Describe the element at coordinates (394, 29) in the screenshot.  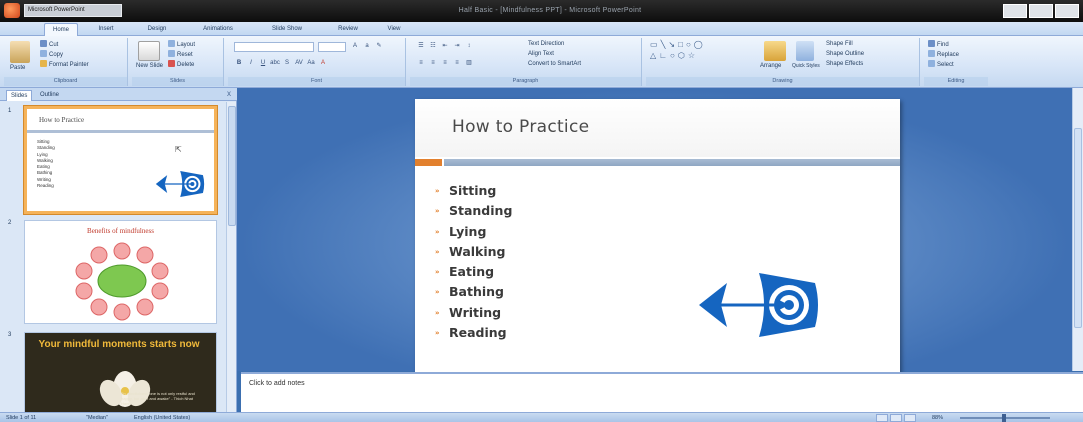
I see `tab-view: View` at that location.